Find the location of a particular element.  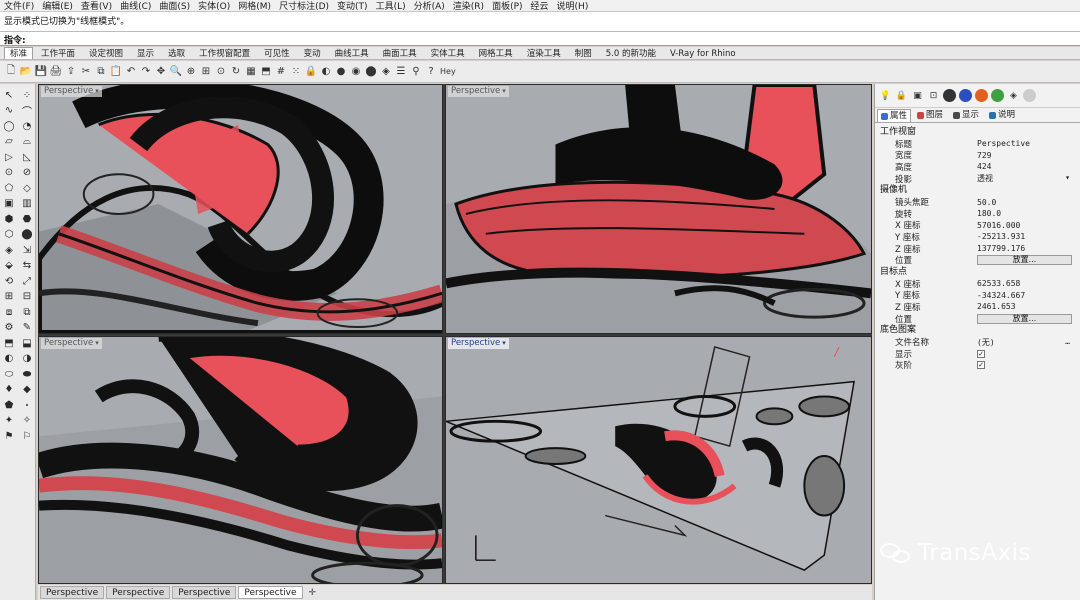

modeling-tool-icon: ◆ is located at coordinates (27, 390).